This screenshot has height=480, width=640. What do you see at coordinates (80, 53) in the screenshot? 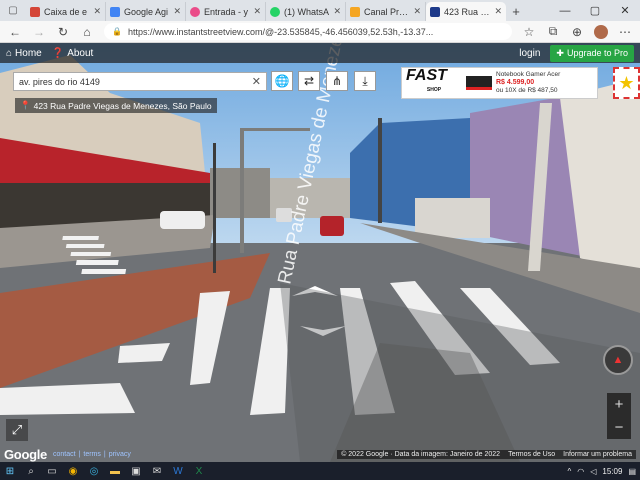
I see `about-label: About` at bounding box center [80, 53].